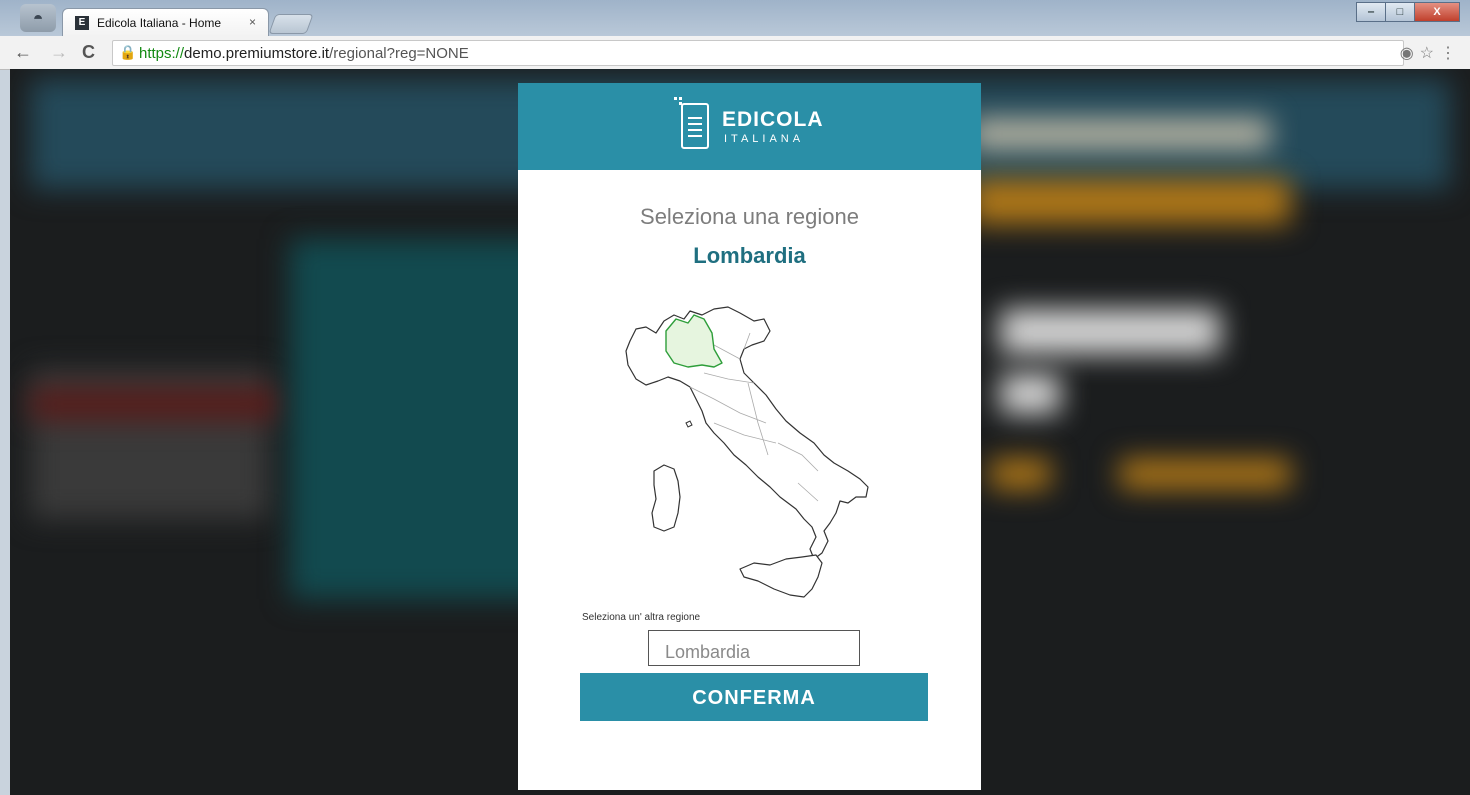 This screenshot has height=795, width=1470. What do you see at coordinates (1120, 134) in the screenshot?
I see `blurred-search` at bounding box center [1120, 134].